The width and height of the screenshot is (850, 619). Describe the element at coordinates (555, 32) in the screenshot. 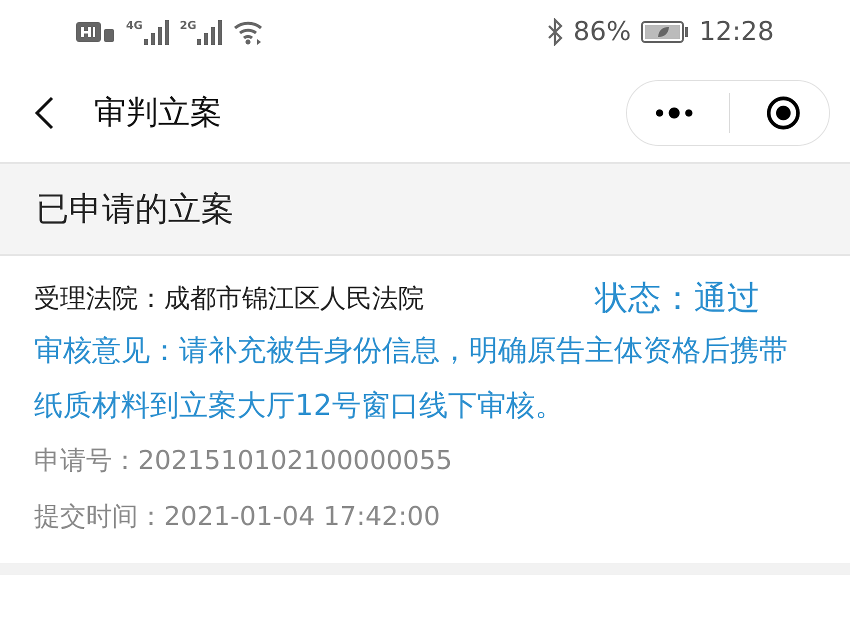

I see `bluetooth-icon` at that location.